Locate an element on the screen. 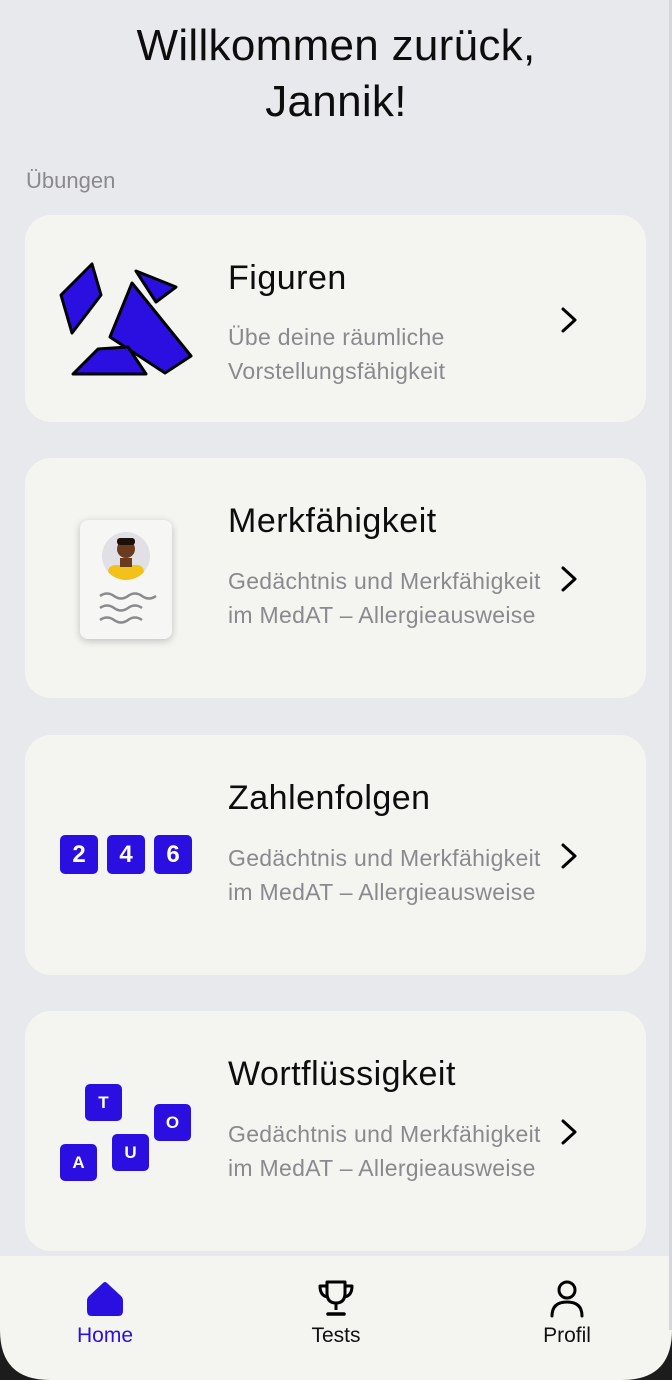 The width and height of the screenshot is (672, 1380). nav-tests: Tests is located at coordinates (336, 1313).